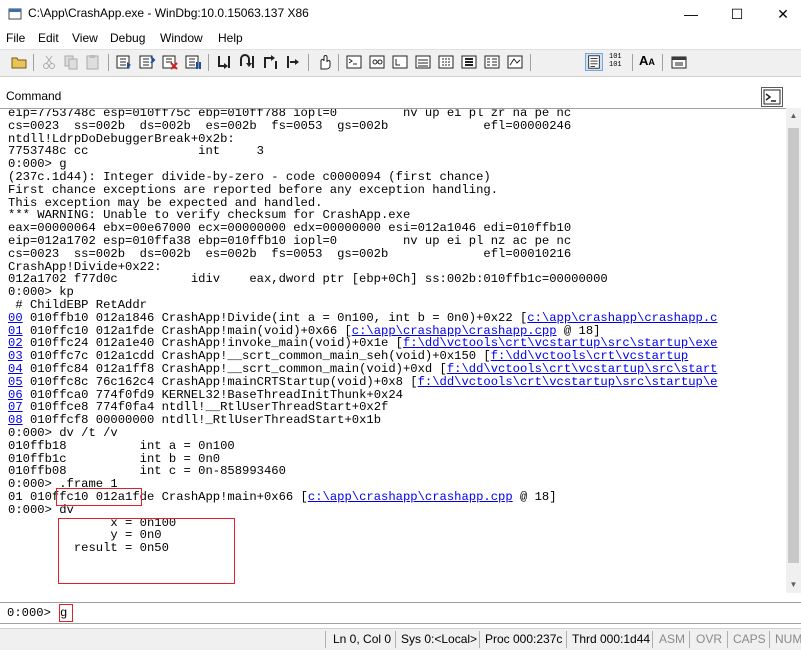 The image size is (801, 650). I want to click on status-ovr: OVR, so click(709, 639).